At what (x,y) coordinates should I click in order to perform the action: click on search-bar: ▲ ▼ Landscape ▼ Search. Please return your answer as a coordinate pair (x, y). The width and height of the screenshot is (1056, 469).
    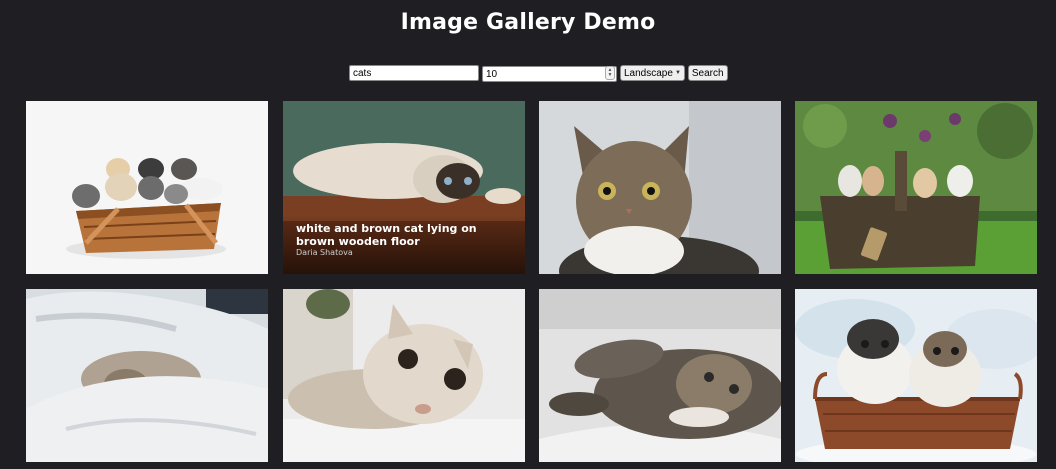
    Looking at the image, I should click on (538, 73).